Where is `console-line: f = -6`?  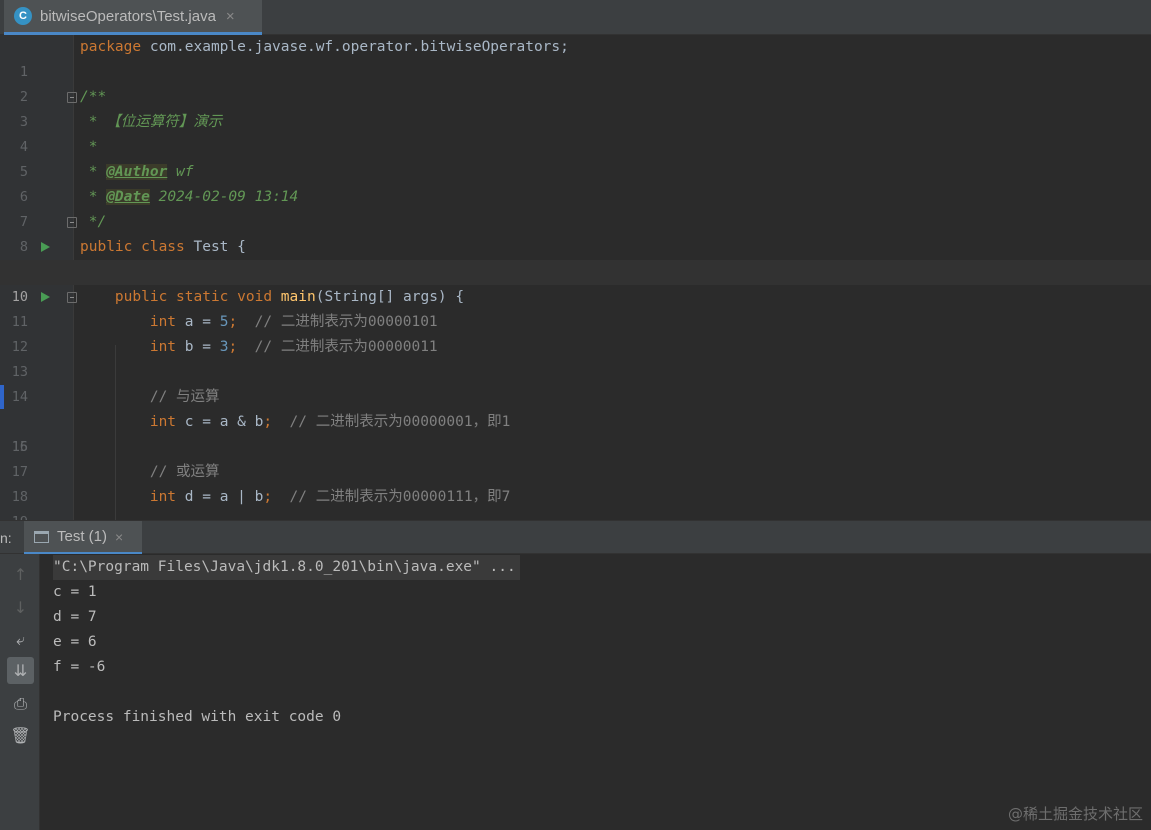
console-line: f = -6 is located at coordinates (79, 667).